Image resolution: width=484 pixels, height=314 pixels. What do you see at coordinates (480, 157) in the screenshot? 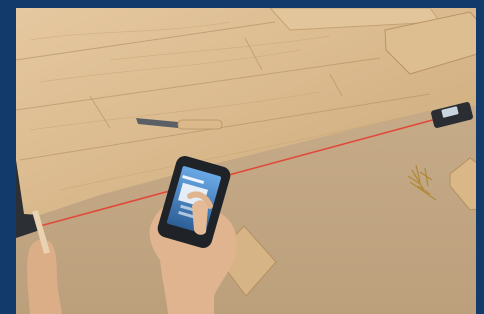
I see `right-frame-strip` at bounding box center [480, 157].